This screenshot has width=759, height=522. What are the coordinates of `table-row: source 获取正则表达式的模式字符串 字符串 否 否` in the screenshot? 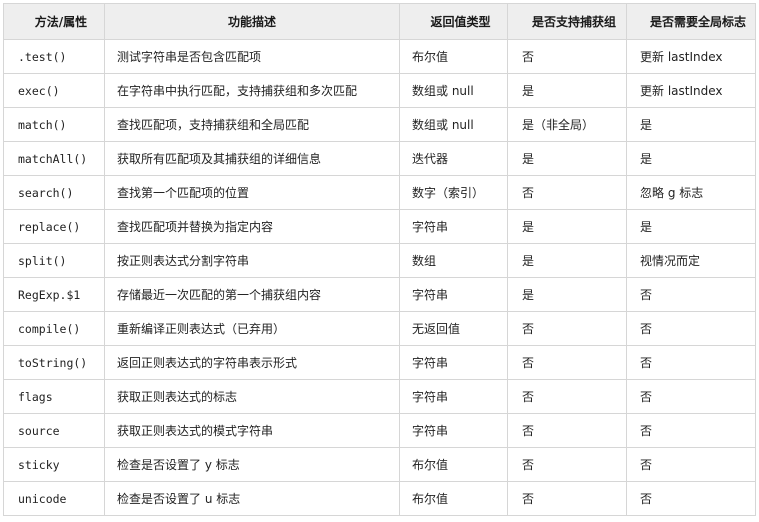 It's located at (379, 430).